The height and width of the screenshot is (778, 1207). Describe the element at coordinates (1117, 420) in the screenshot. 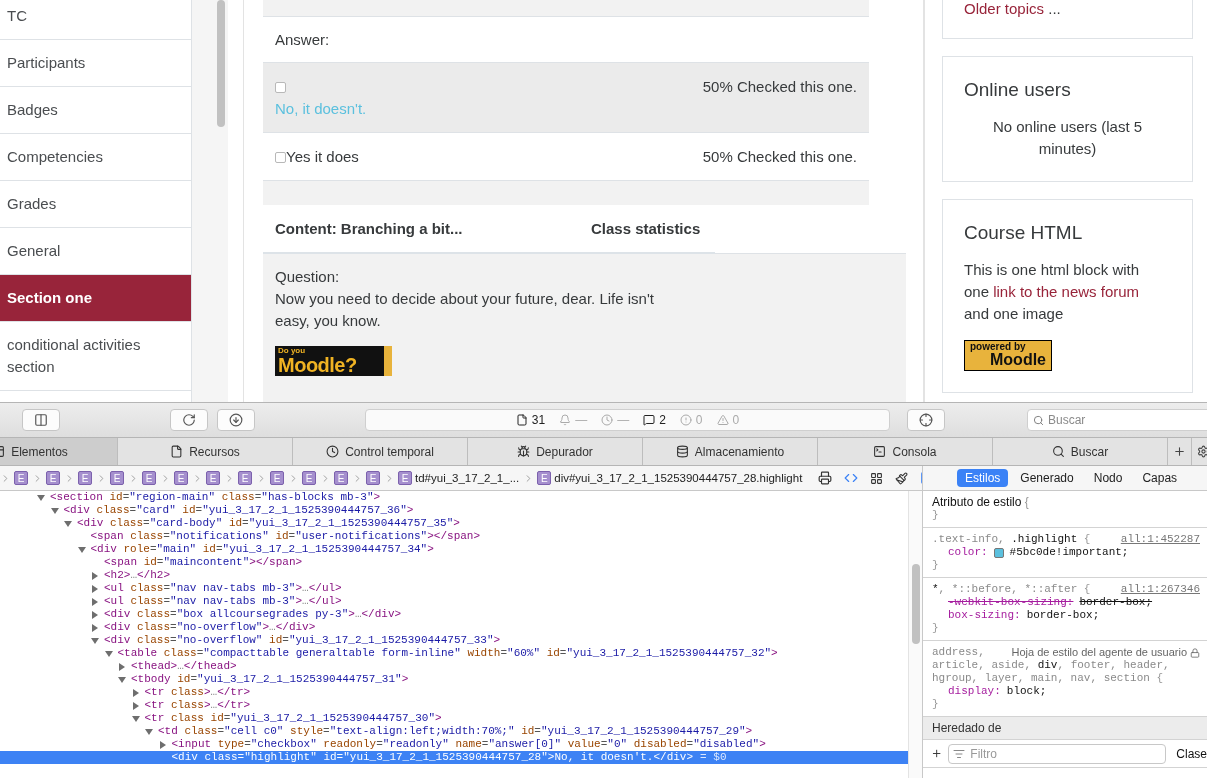

I see `search-field: Buscar` at that location.